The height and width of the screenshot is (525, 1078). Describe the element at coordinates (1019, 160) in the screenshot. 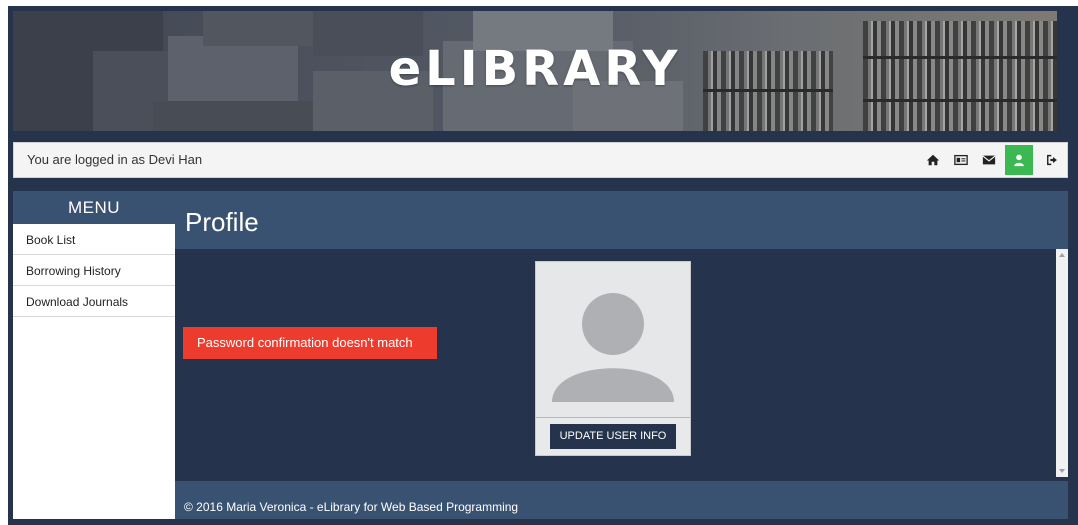

I see `user-icon` at that location.